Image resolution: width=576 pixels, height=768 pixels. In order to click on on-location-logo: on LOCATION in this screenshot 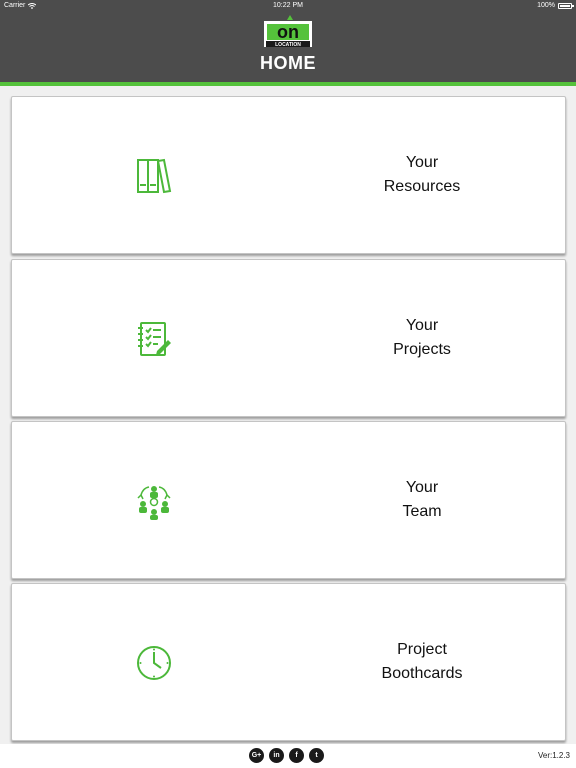, I will do `click(288, 31)`.